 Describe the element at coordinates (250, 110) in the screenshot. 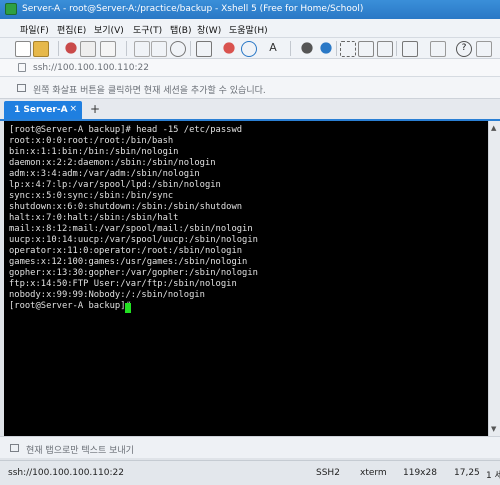

I see `tab-bar: 1 Server-A × +` at that location.